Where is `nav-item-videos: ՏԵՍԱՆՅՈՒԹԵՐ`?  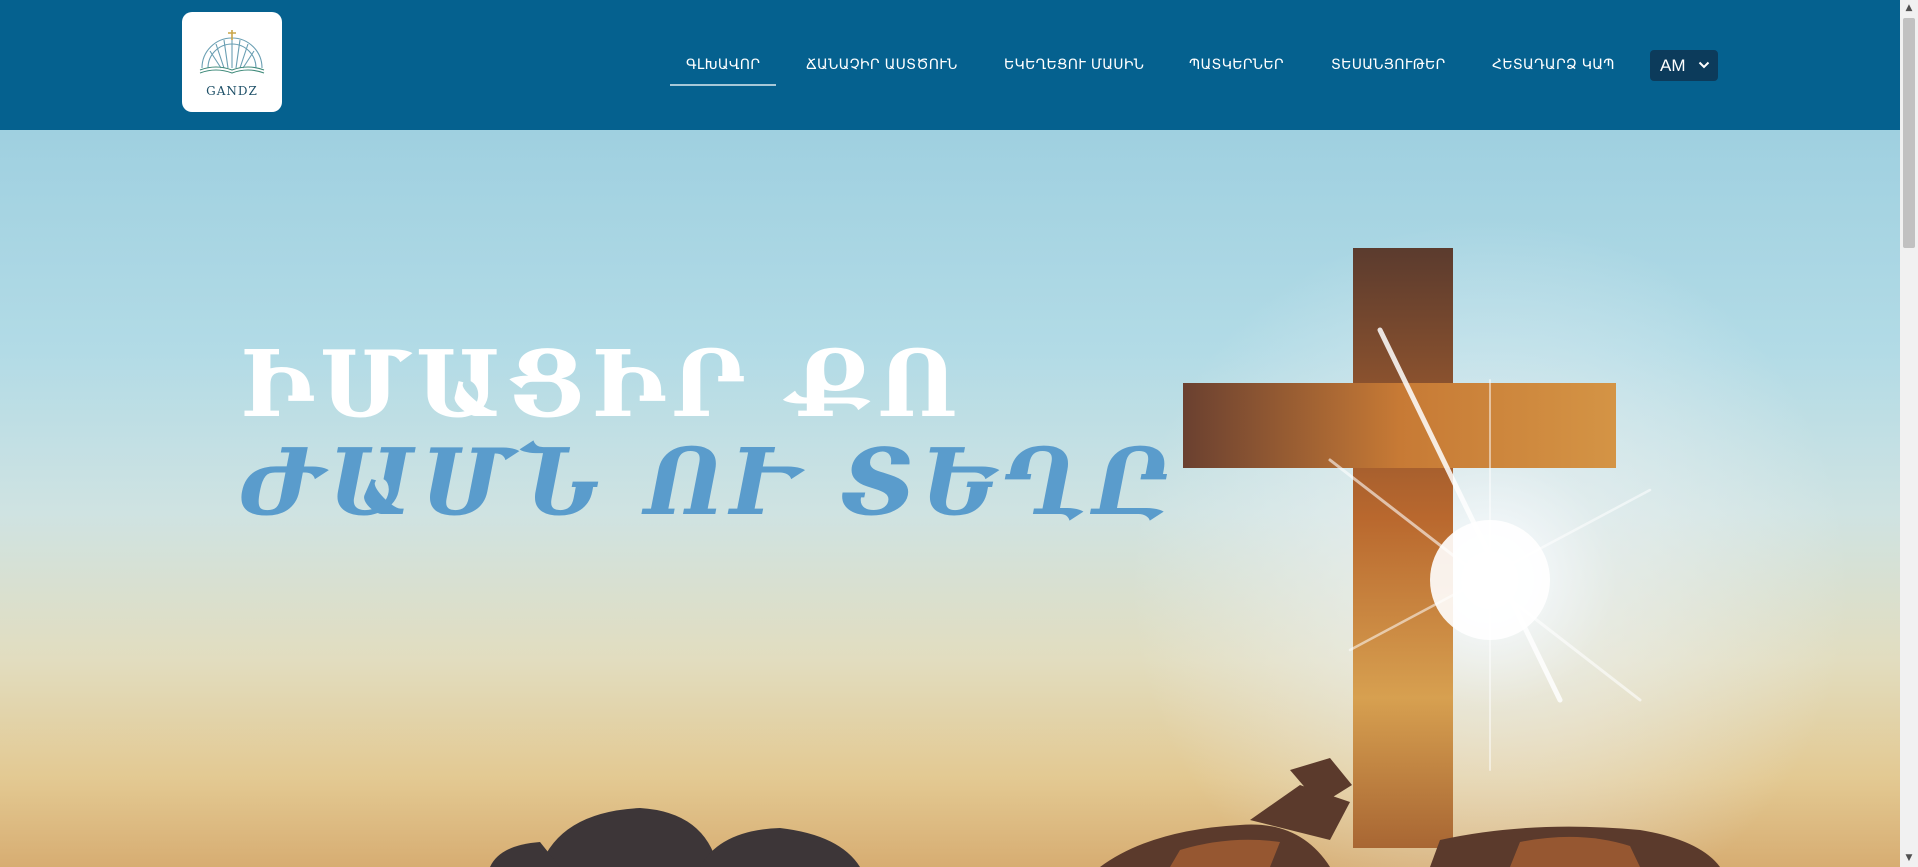
nav-item-videos: ՏԵՍԱՆՅՈՒԹԵՐ is located at coordinates (1388, 65).